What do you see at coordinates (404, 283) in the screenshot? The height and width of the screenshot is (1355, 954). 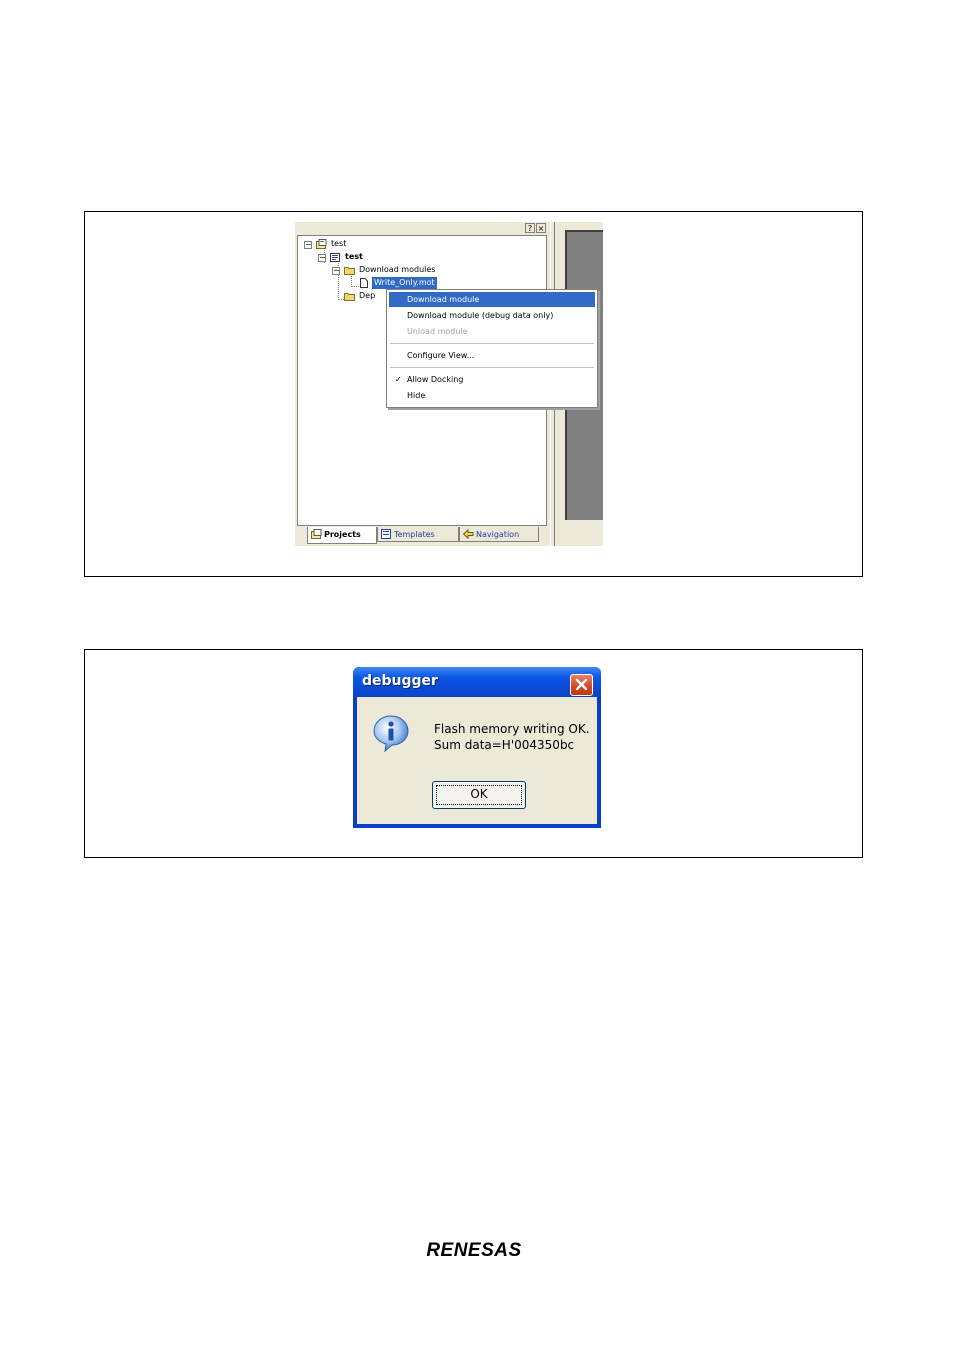 I see `tree-item-module-file: Write_Only.mot` at bounding box center [404, 283].